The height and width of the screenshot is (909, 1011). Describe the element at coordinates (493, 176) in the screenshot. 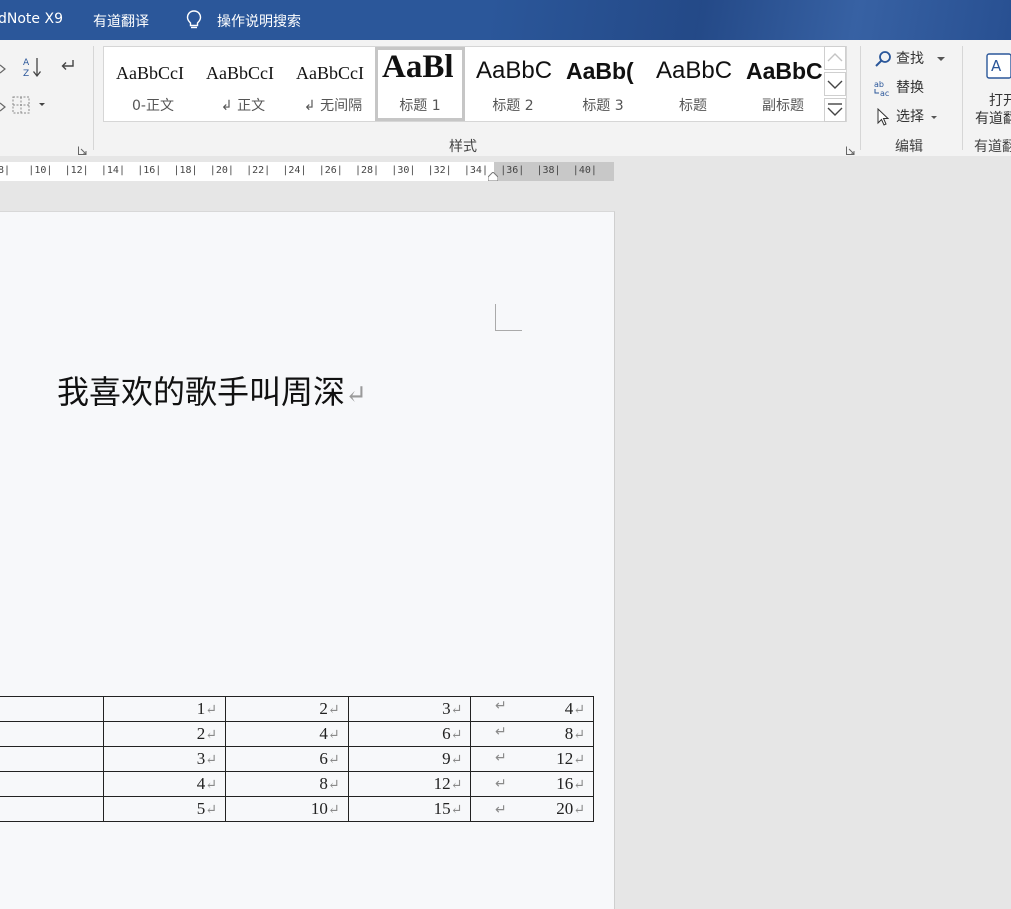

I see `indent-marker-icon` at that location.